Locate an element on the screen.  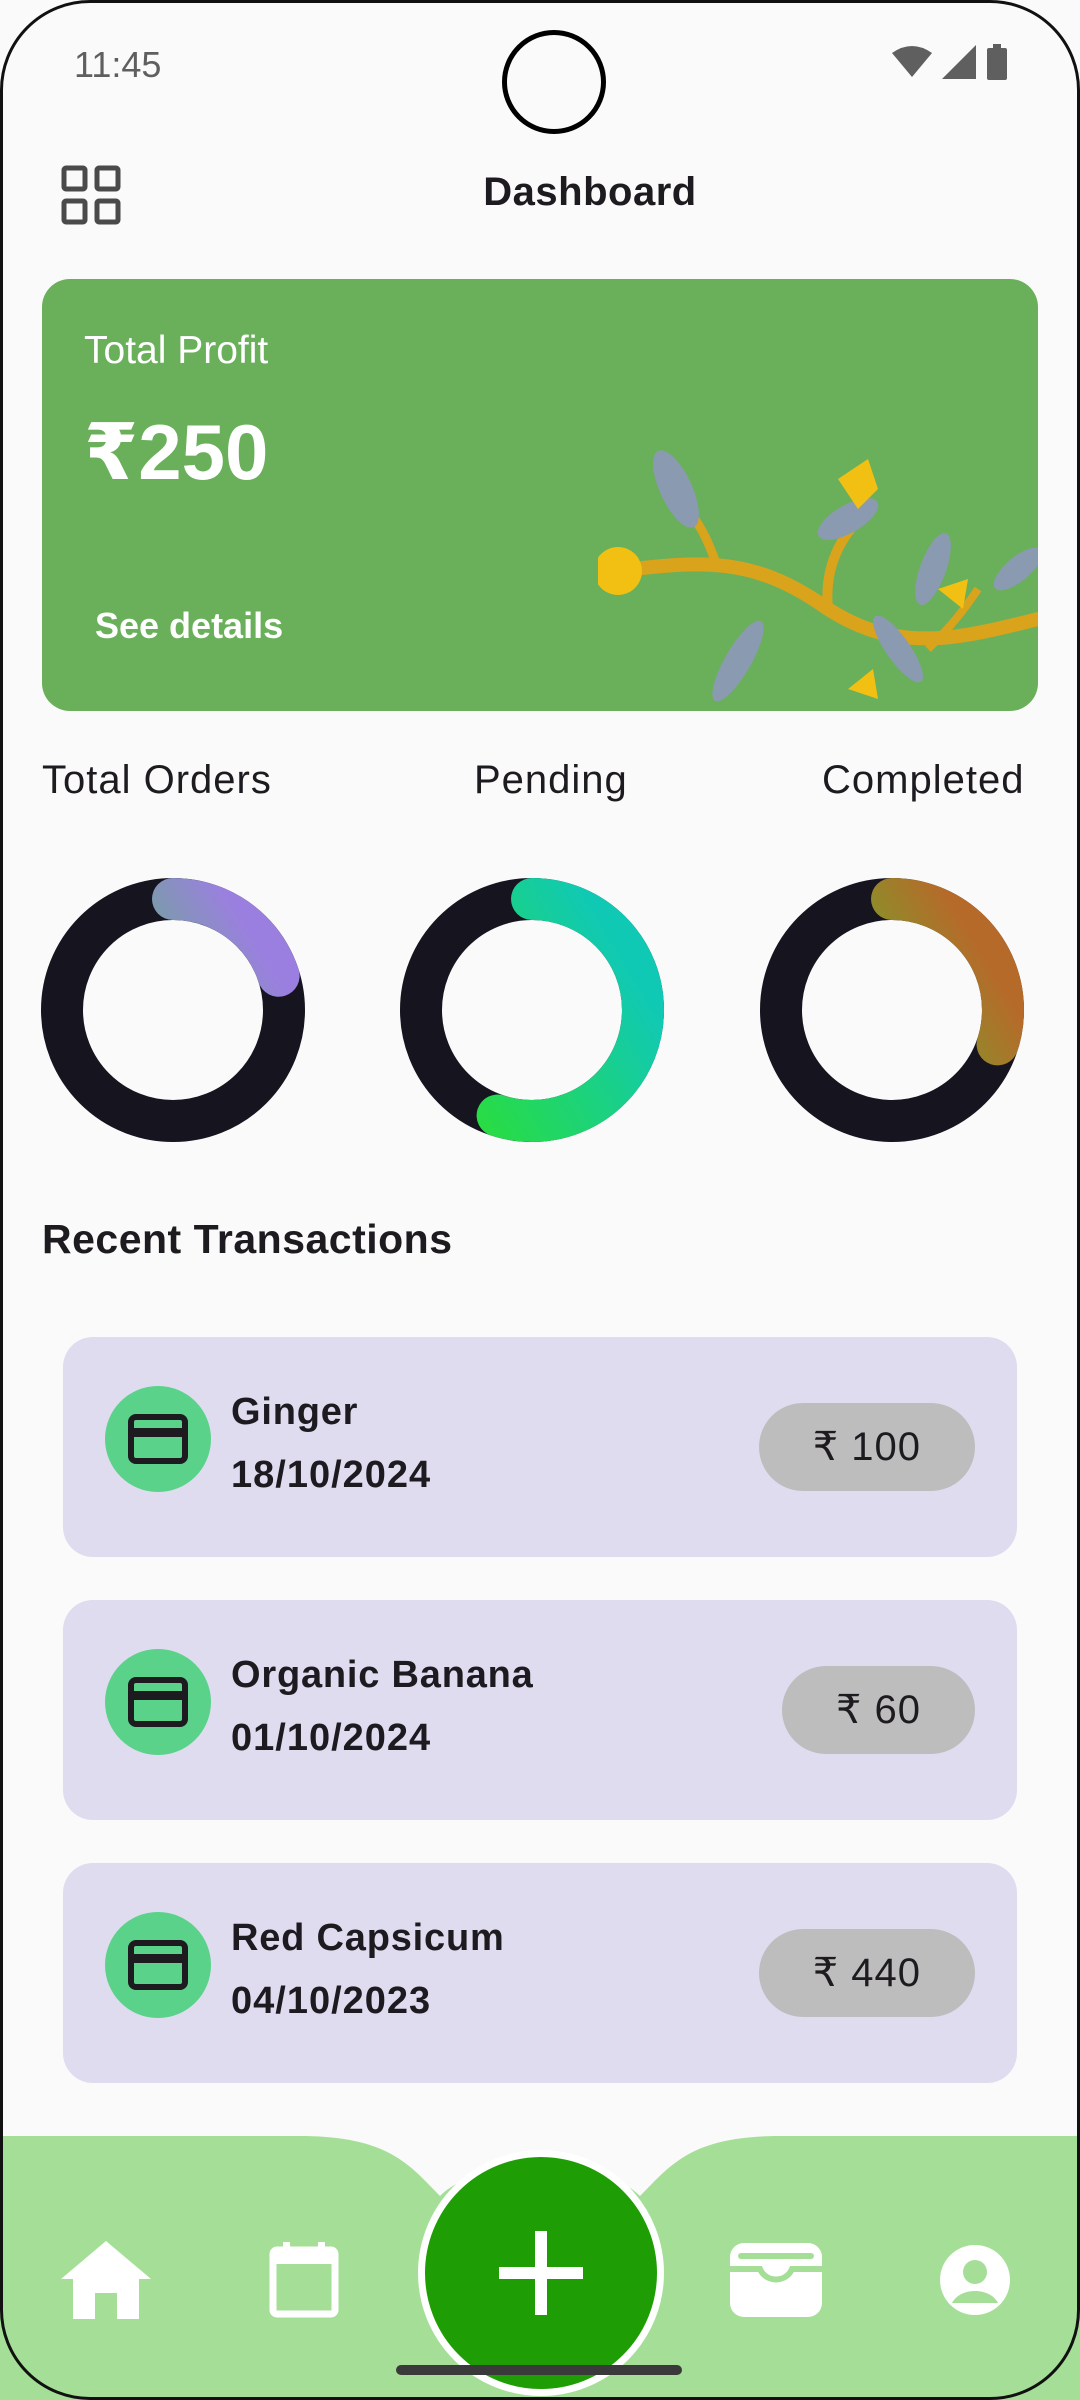
nav-calendar is located at coordinates (304, 2280).